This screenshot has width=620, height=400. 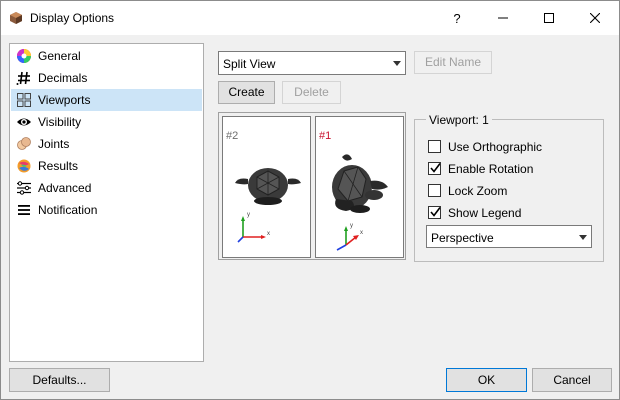 I want to click on nav-item-notification: Notification, so click(x=106, y=210).